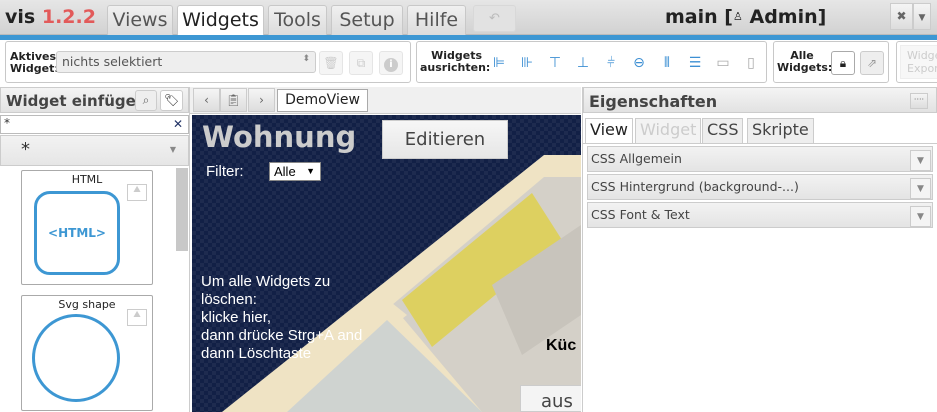  I want to click on delete-widget-button: 🗑, so click(331, 63).